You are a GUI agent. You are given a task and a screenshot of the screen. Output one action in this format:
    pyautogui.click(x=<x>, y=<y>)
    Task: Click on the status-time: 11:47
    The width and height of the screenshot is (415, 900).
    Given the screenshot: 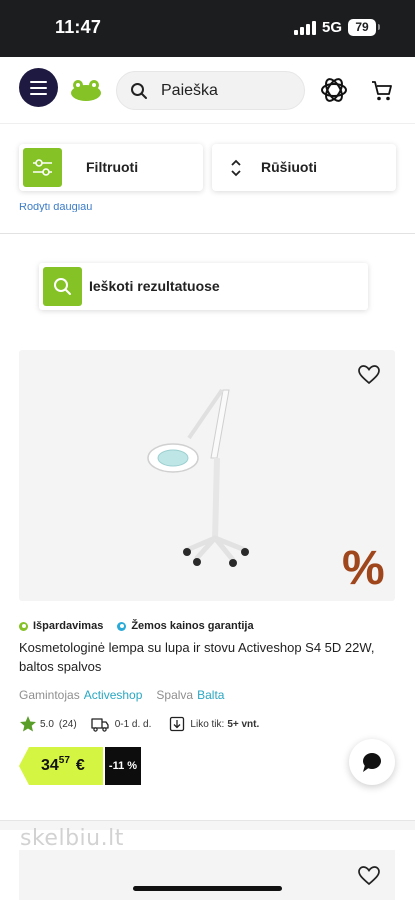 What is the action you would take?
    pyautogui.click(x=78, y=27)
    